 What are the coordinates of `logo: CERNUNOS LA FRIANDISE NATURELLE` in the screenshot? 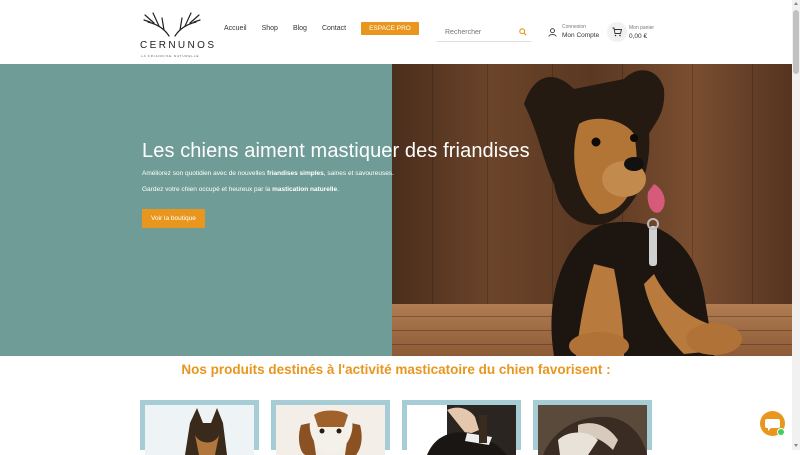 It's located at (177, 33).